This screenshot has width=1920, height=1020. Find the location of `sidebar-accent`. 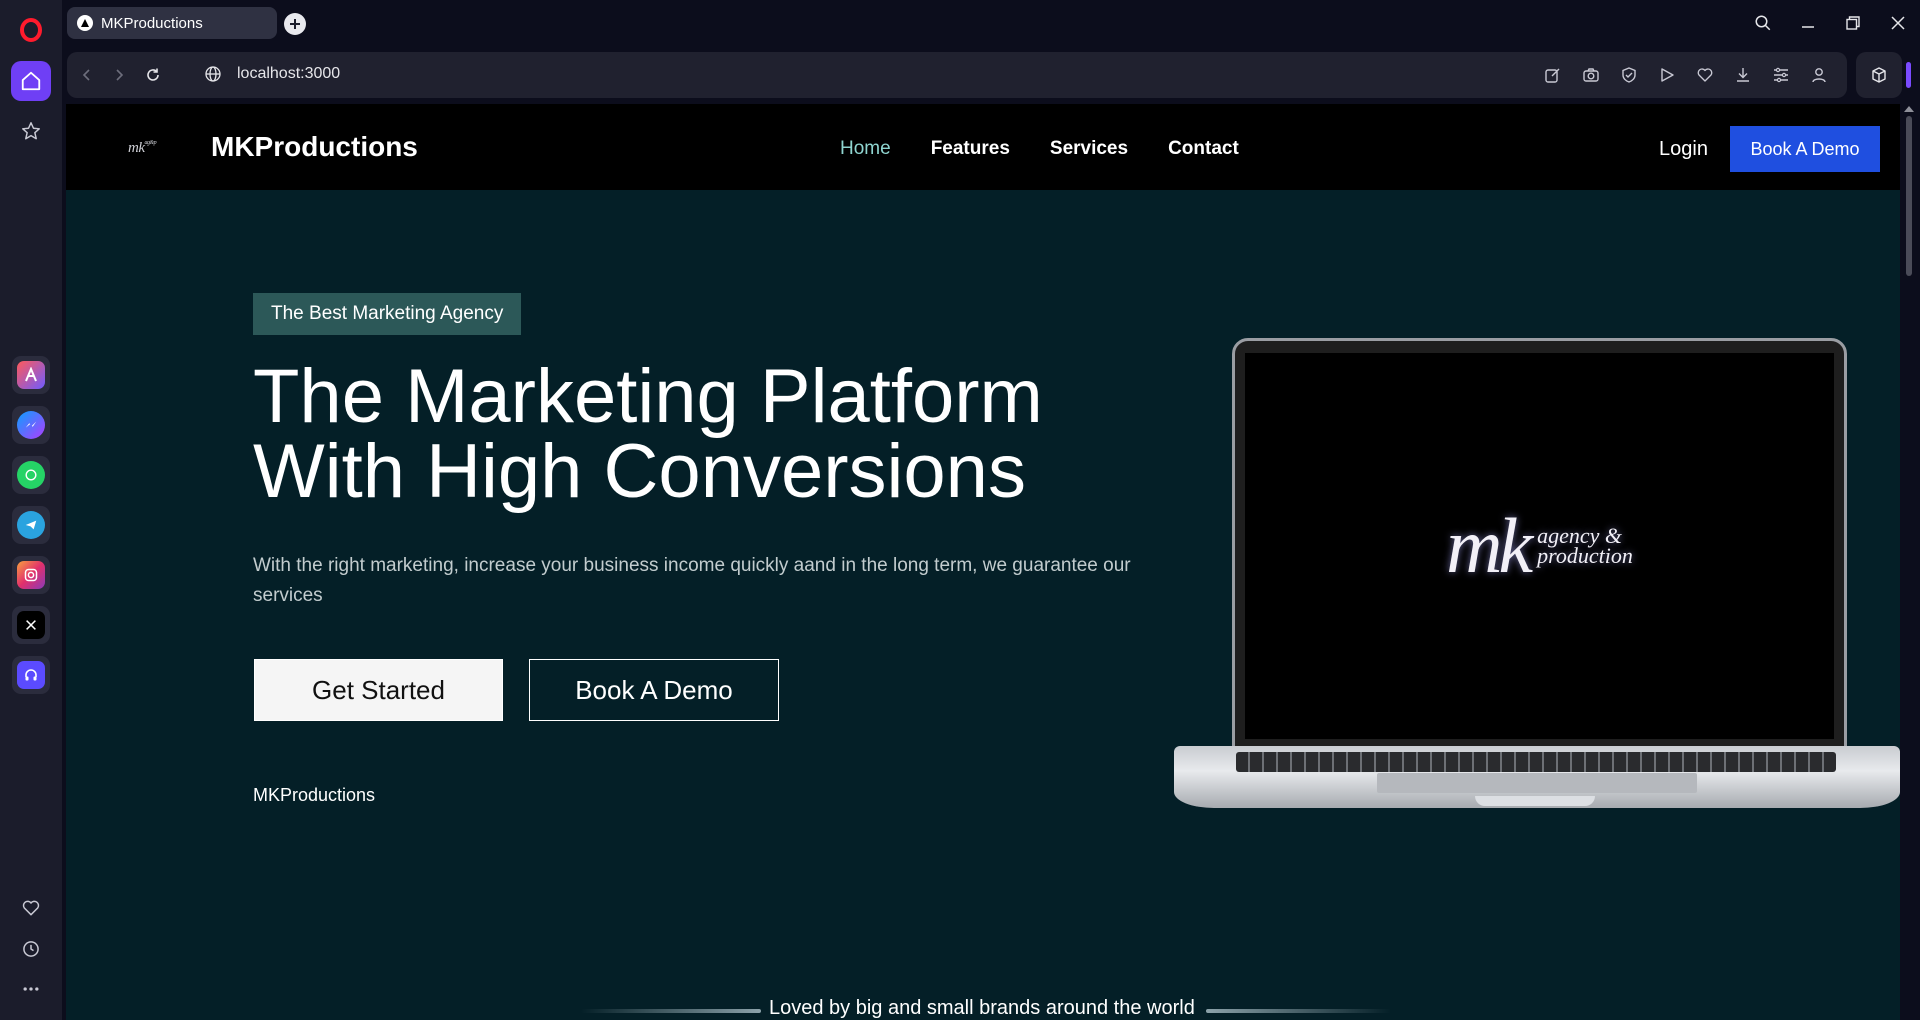

sidebar-accent is located at coordinates (1908, 75).